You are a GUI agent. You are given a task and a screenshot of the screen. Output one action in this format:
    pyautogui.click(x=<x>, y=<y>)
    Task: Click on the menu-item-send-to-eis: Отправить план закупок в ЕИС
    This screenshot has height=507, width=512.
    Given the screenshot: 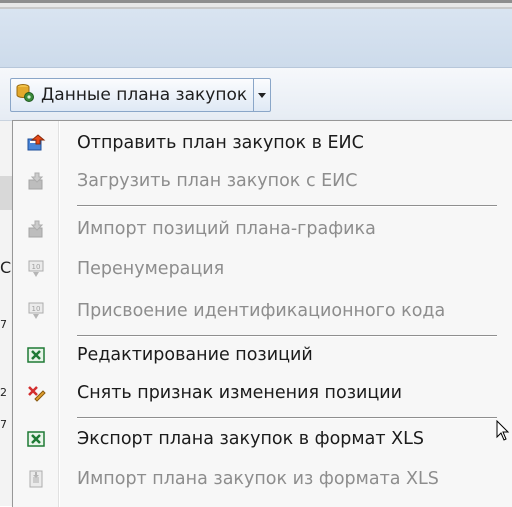 What is the action you would take?
    pyautogui.click(x=262, y=143)
    